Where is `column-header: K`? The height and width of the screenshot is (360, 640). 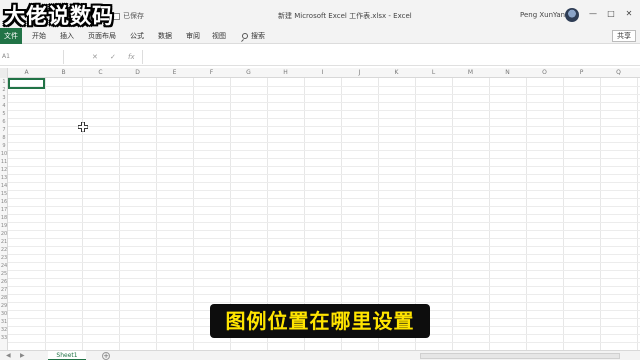 column-header: K is located at coordinates (396, 73).